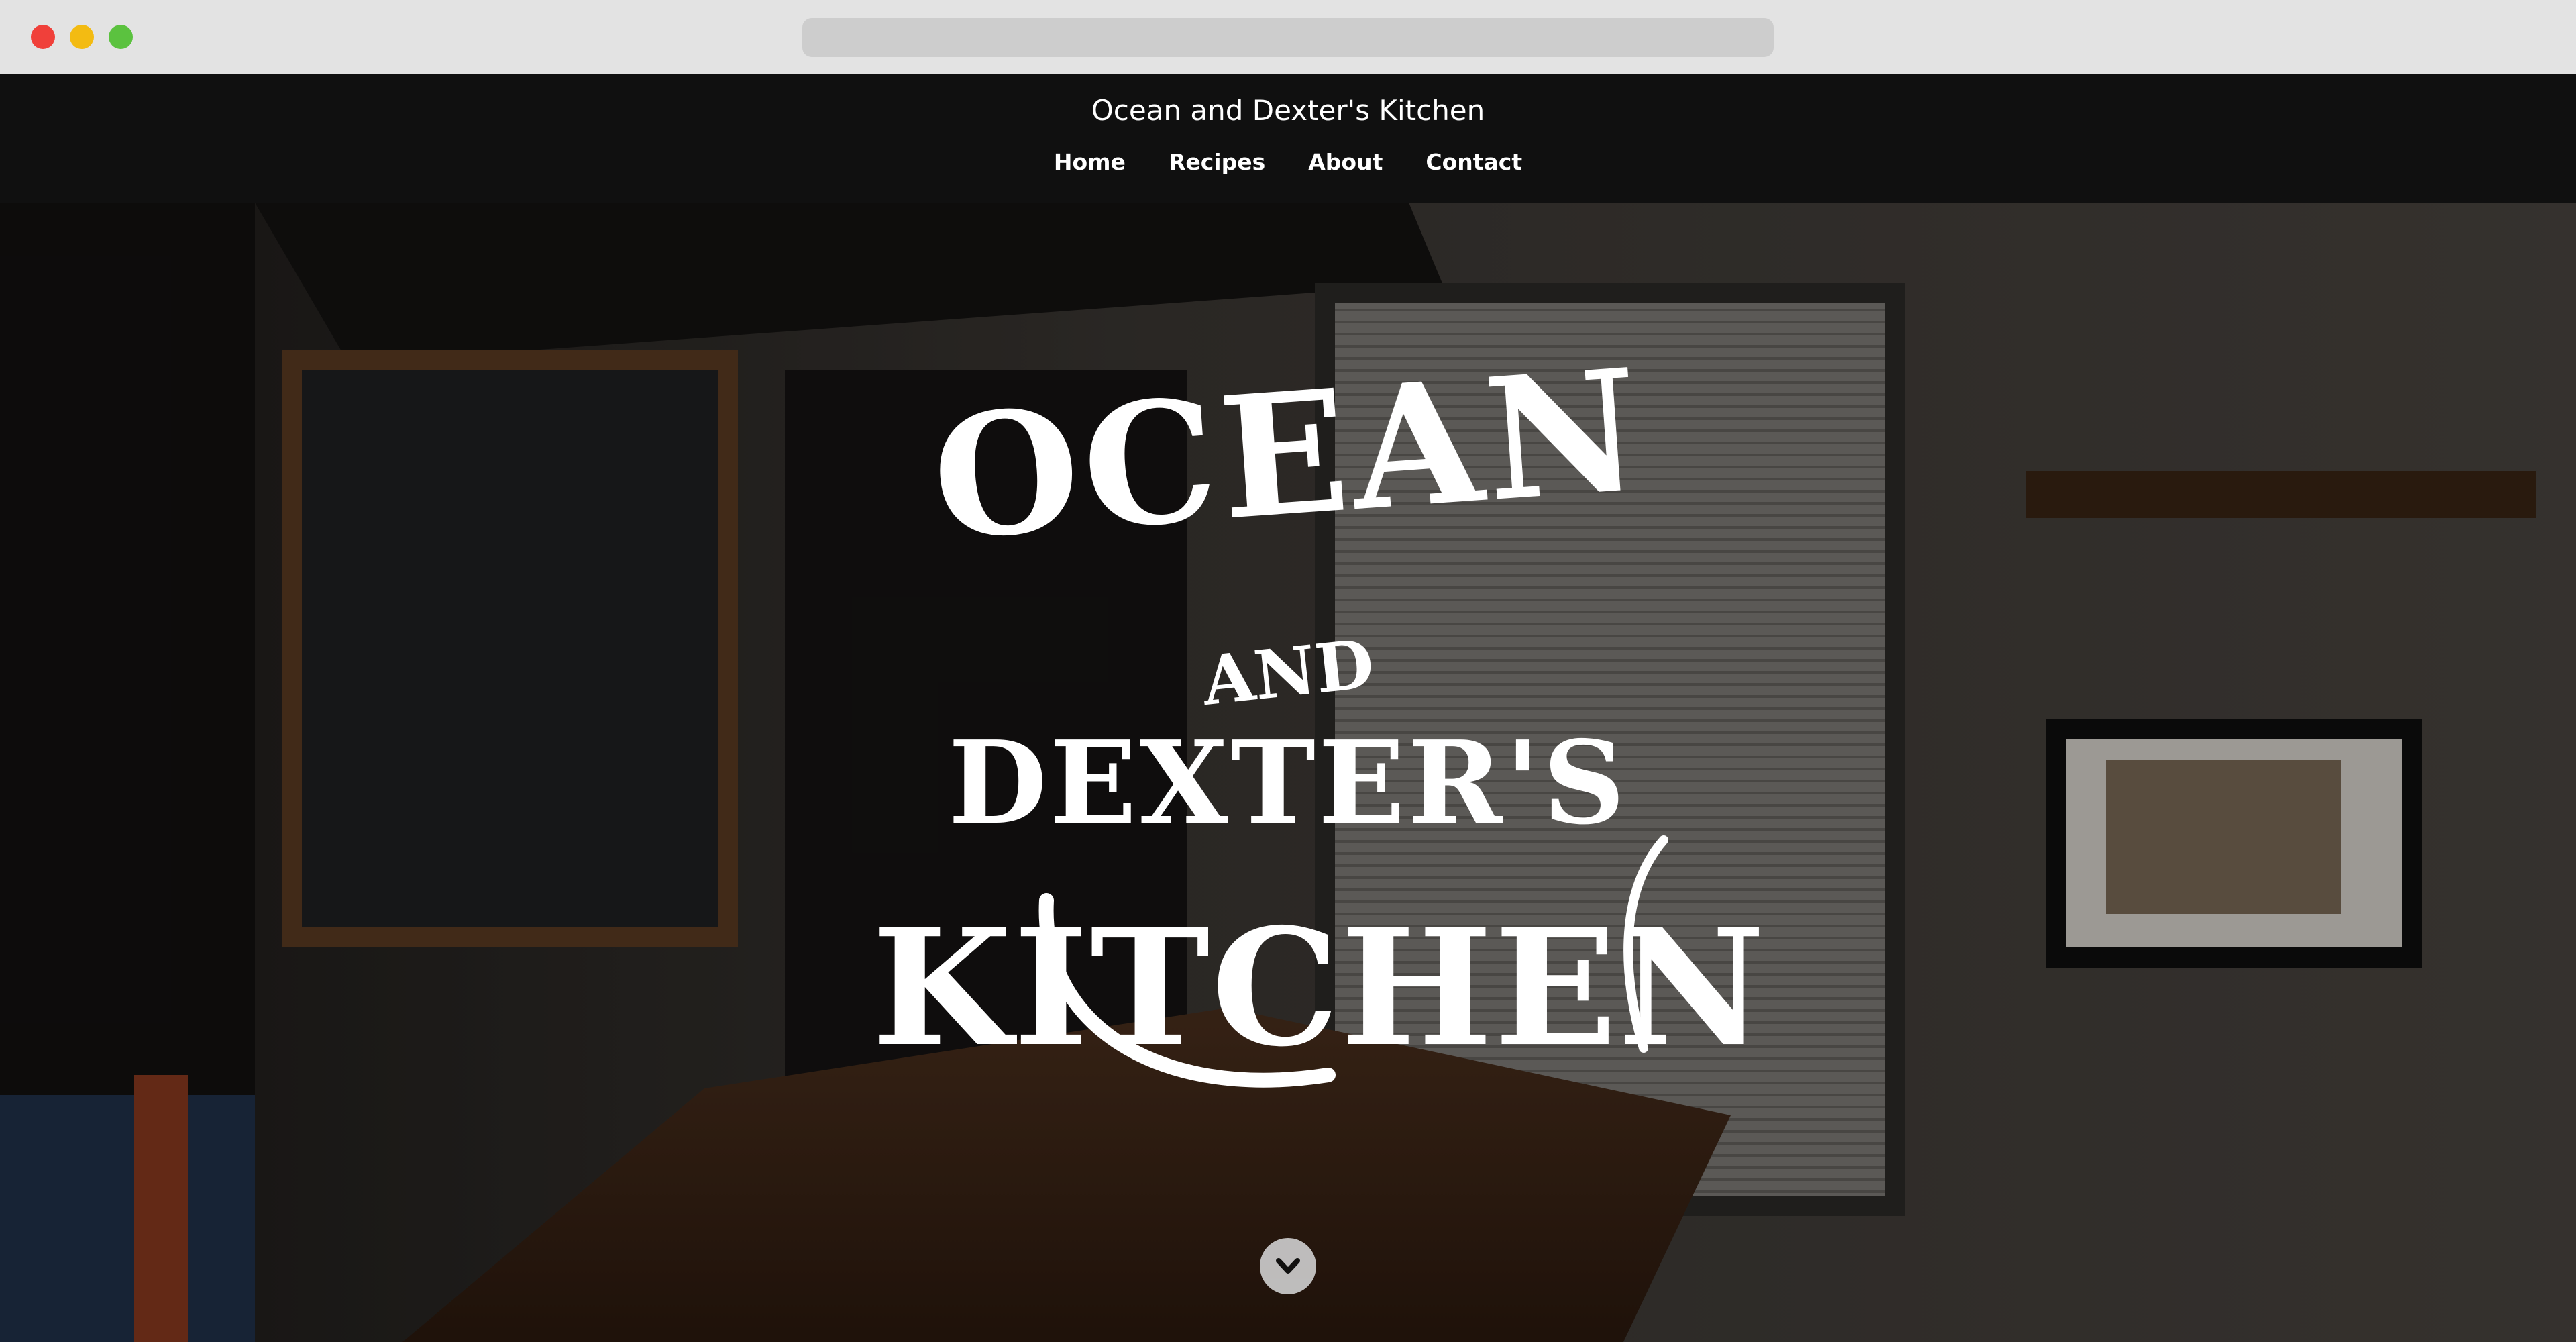 The width and height of the screenshot is (2576, 1342). I want to click on browser-chrome, so click(1288, 37).